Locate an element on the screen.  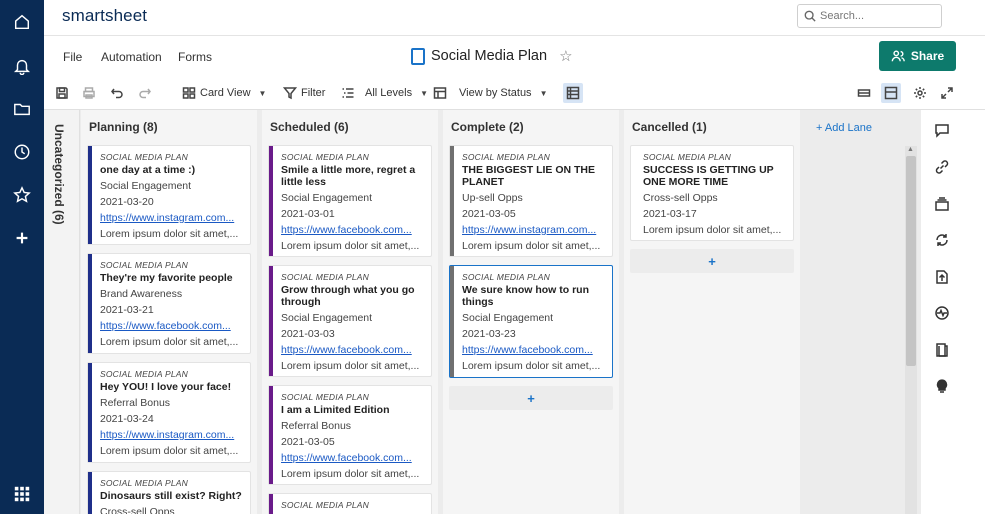
undo-icon is located at coordinates (117, 93).